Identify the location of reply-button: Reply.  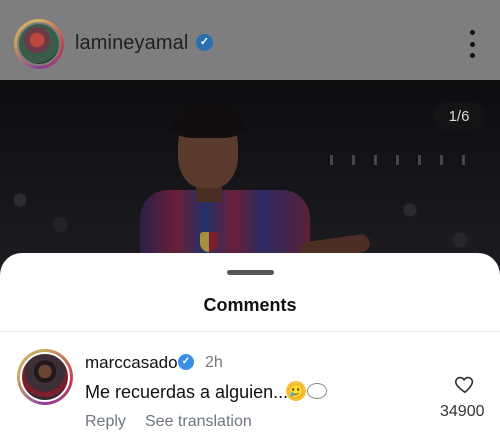
(105, 422).